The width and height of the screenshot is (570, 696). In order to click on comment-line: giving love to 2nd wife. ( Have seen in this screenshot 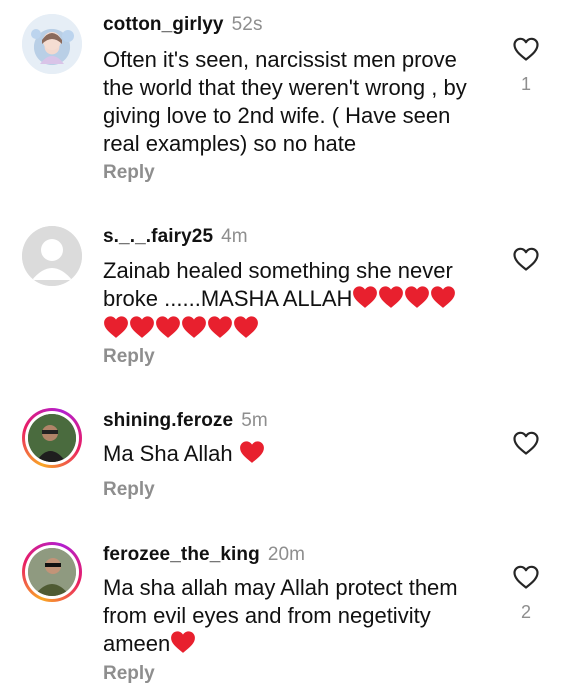, I will do `click(277, 115)`.